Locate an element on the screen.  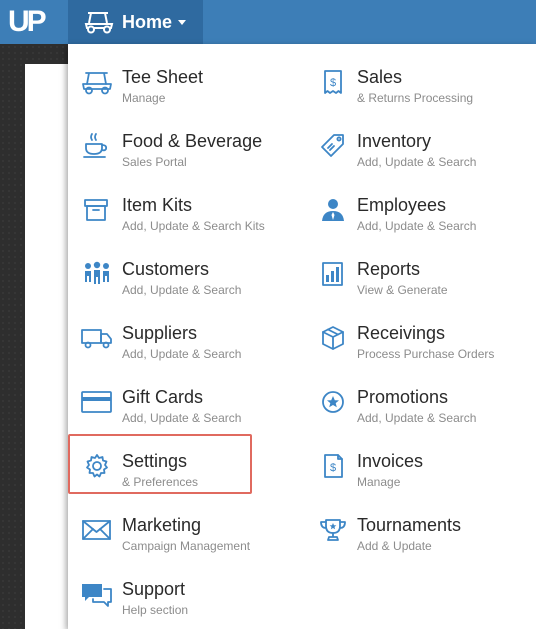
menu-item-promotions: Promotions Add, Update & Search is located at coordinates (418, 398).